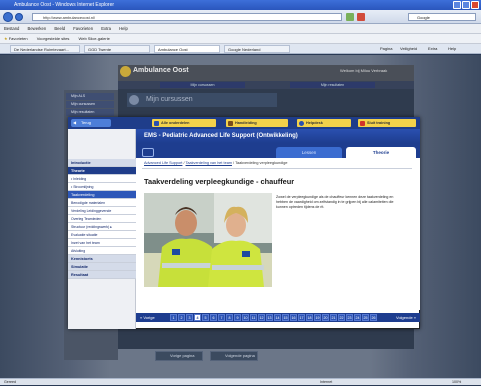 The height and width of the screenshot is (386, 481). I want to click on breadcrumb-current: Taakverdeling verpleegkundige, so click(261, 163).